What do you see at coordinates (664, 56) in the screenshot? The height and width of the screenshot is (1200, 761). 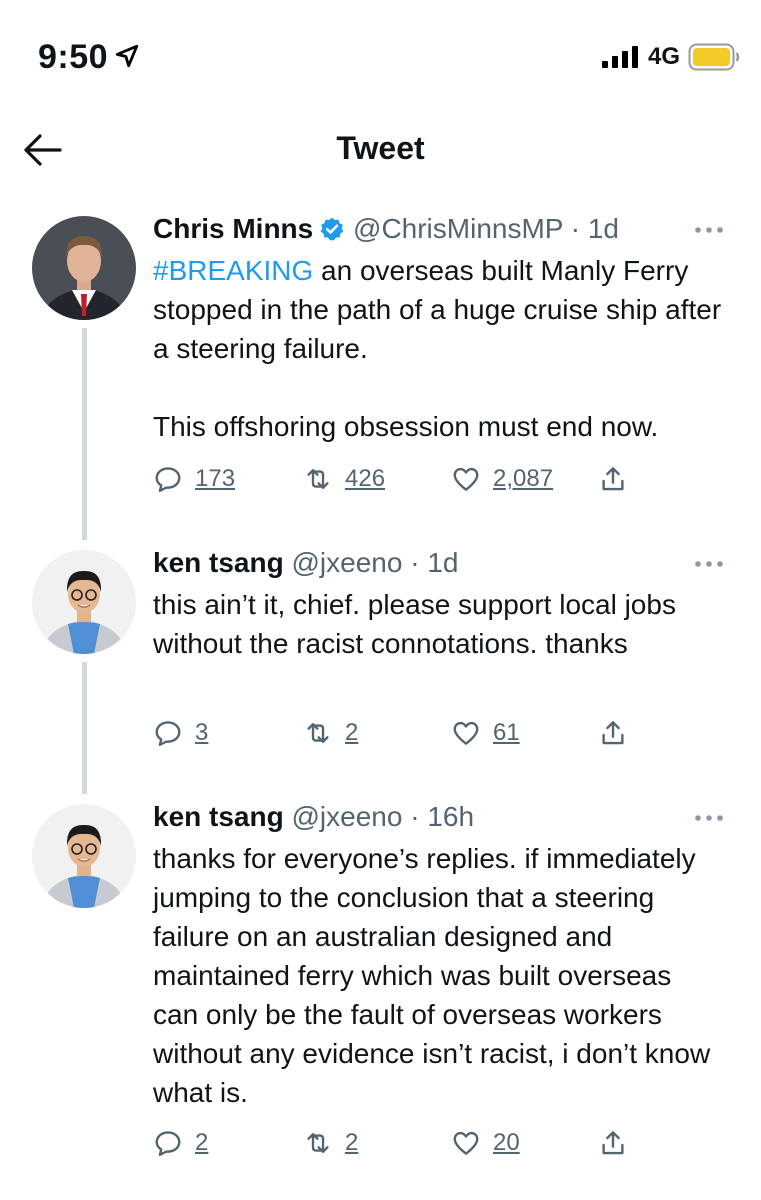 I see `network-type: 4G` at bounding box center [664, 56].